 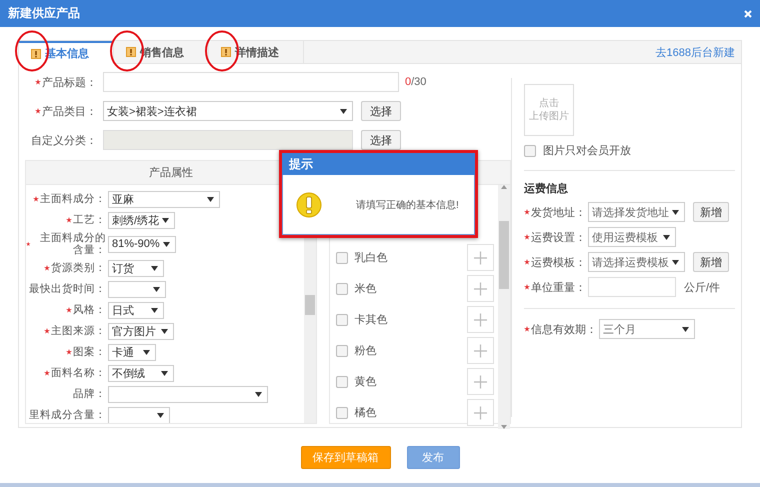 I want to click on field-label: 面料名称：, so click(x=78, y=373).